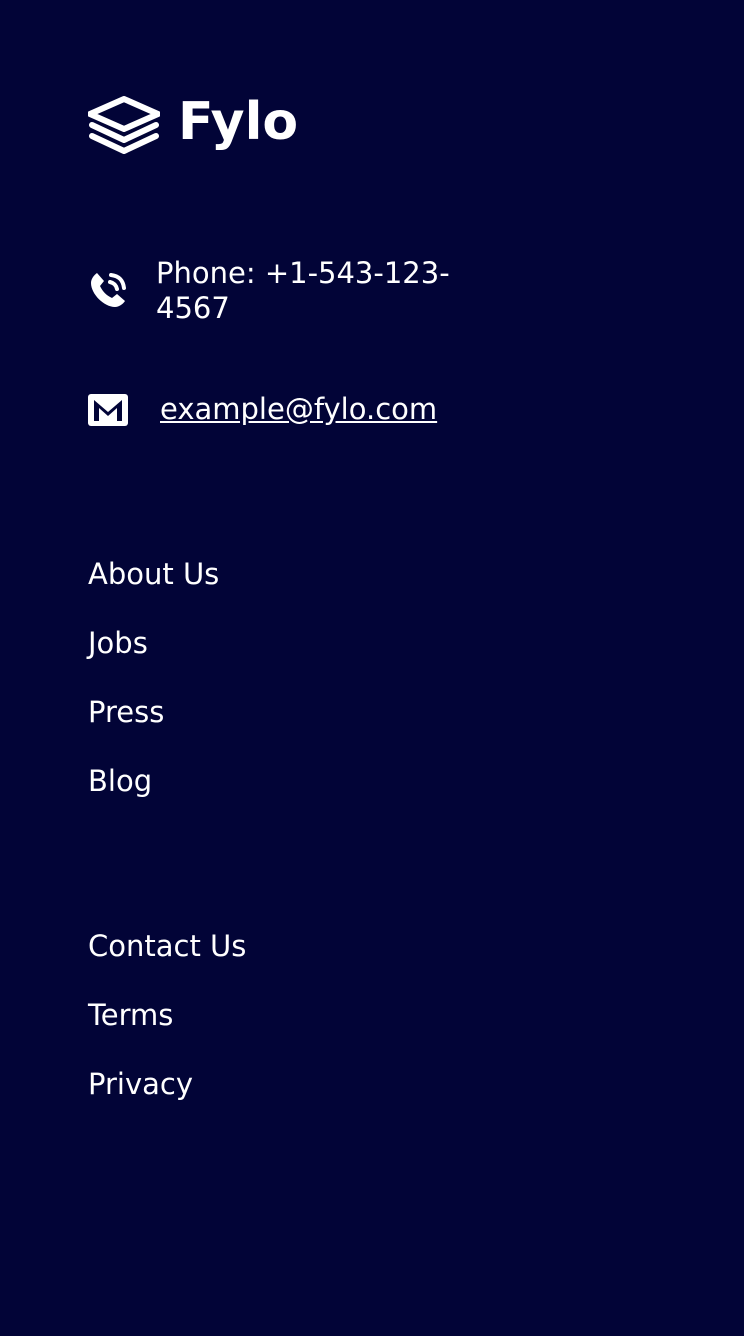  I want to click on footer-link-item: Terms, so click(167, 1028).